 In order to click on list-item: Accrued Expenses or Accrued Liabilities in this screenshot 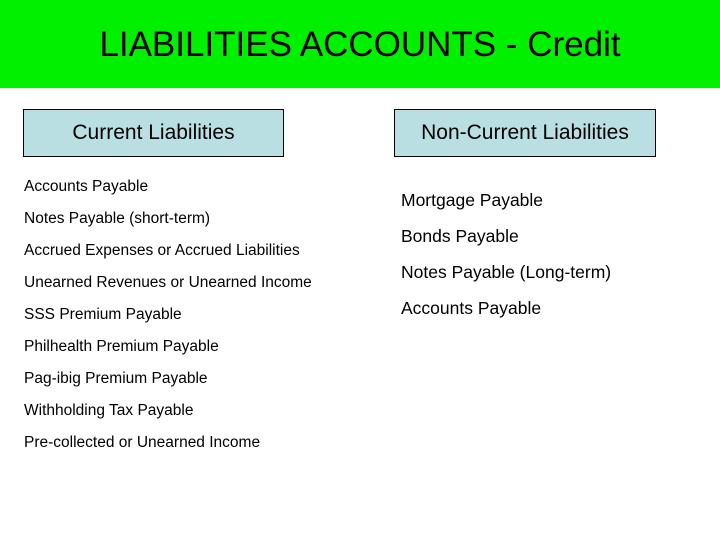, I will do `click(162, 250)`.